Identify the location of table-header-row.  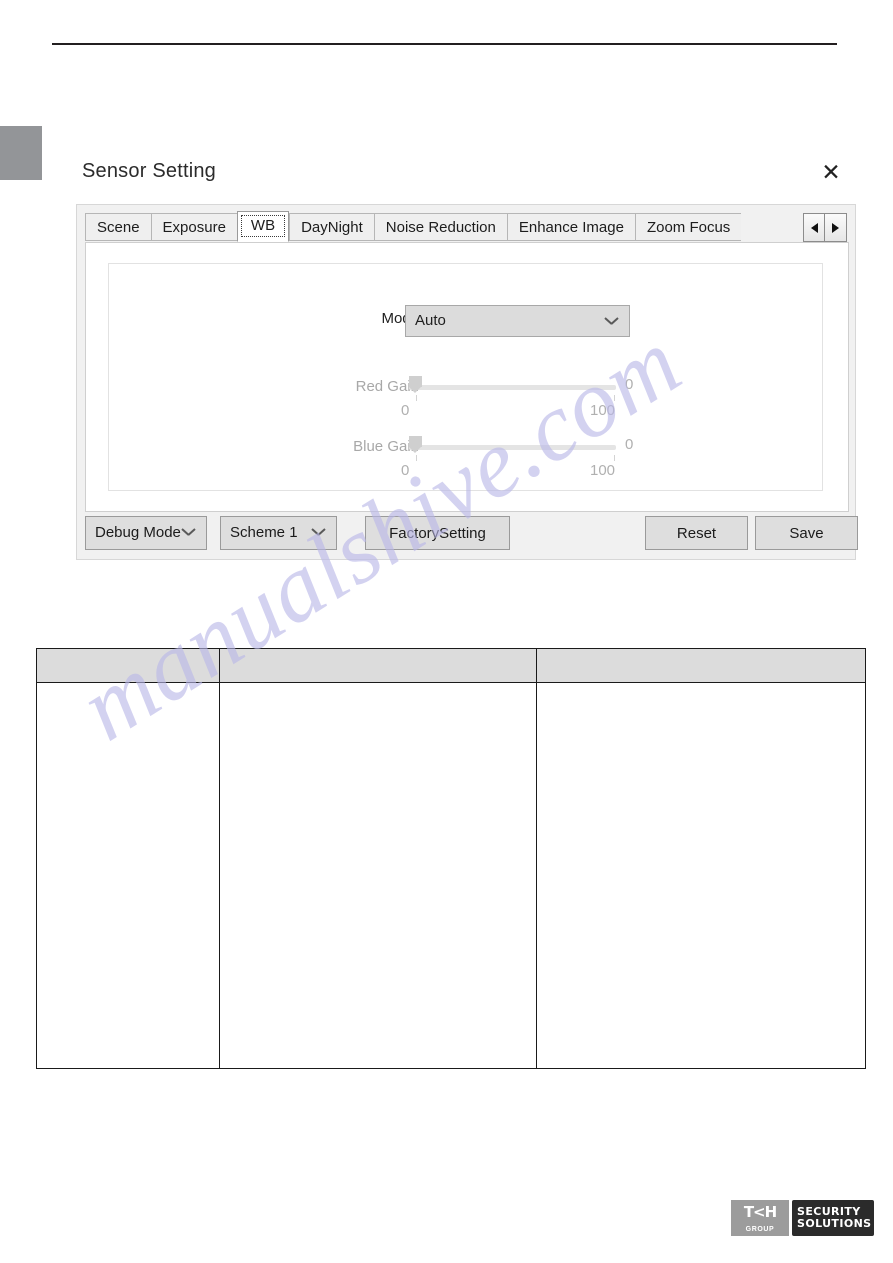
(451, 665).